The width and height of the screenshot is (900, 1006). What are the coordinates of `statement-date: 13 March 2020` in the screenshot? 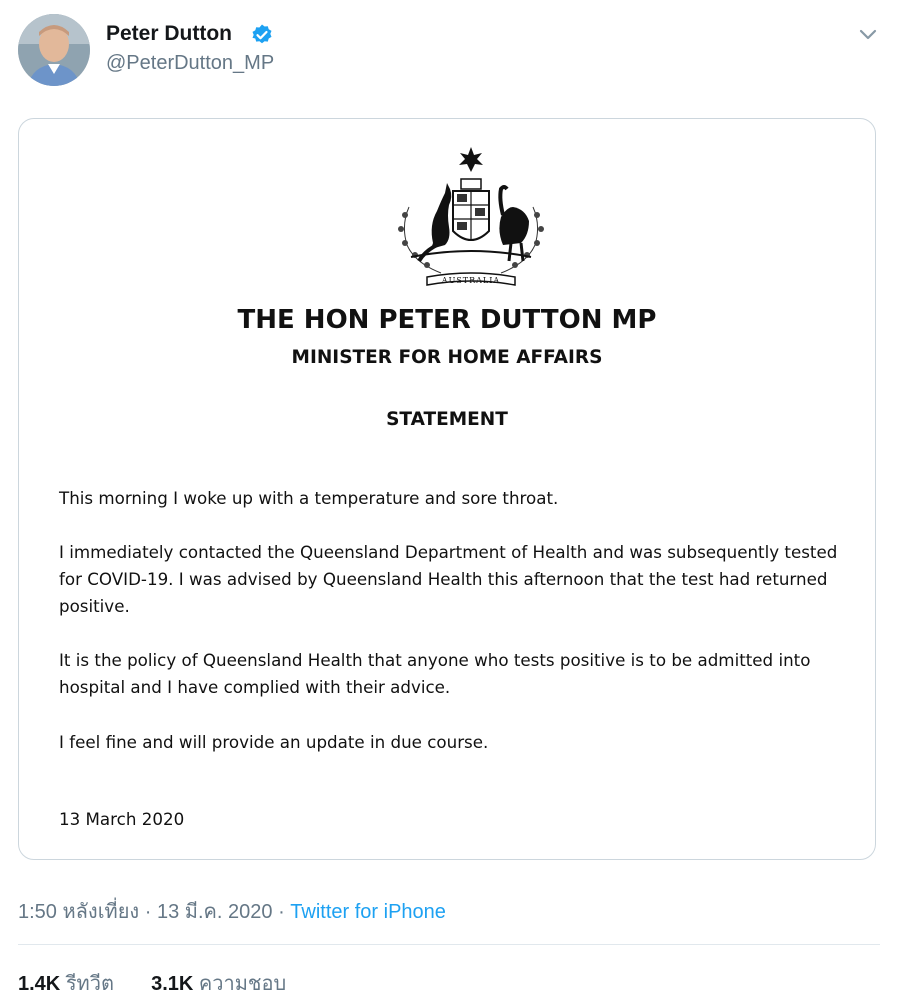 It's located at (122, 819).